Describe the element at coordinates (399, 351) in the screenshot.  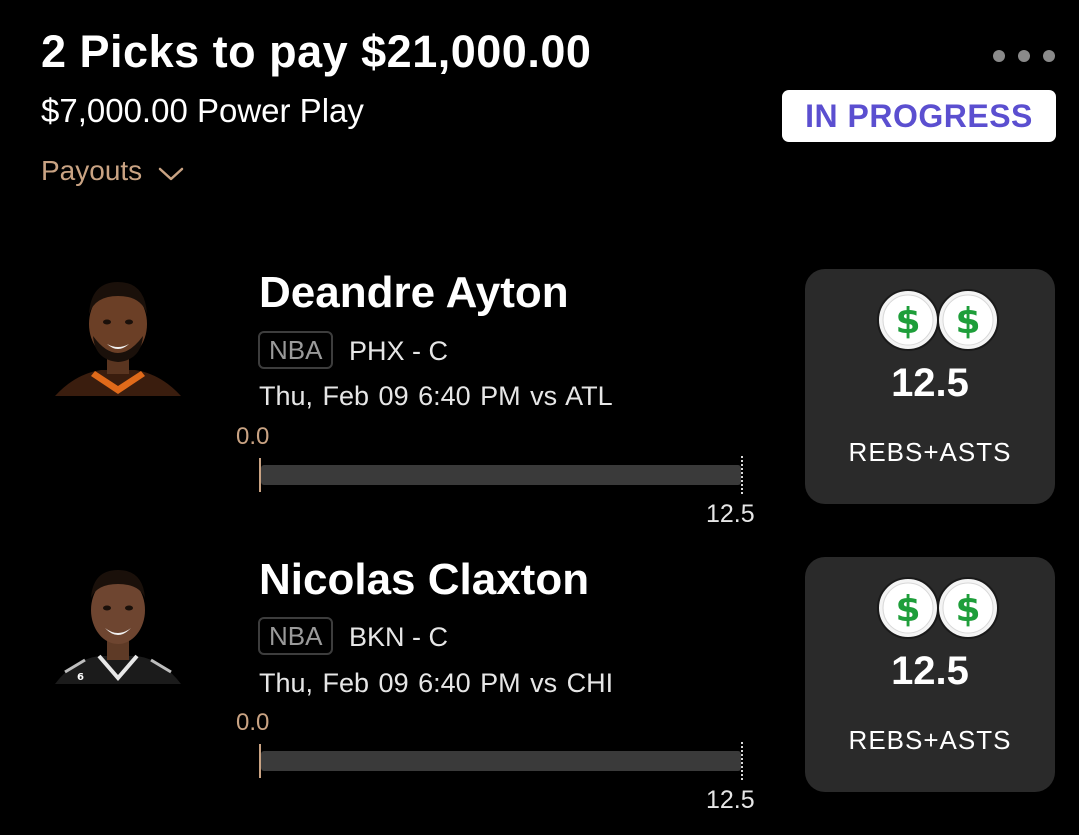
I see `team-position: PHX - C` at that location.